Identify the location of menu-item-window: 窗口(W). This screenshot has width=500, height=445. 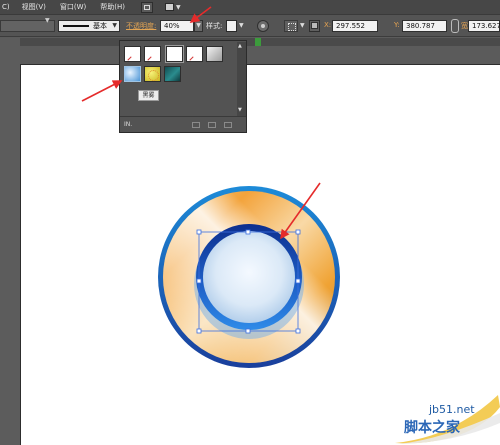
(73, 7).